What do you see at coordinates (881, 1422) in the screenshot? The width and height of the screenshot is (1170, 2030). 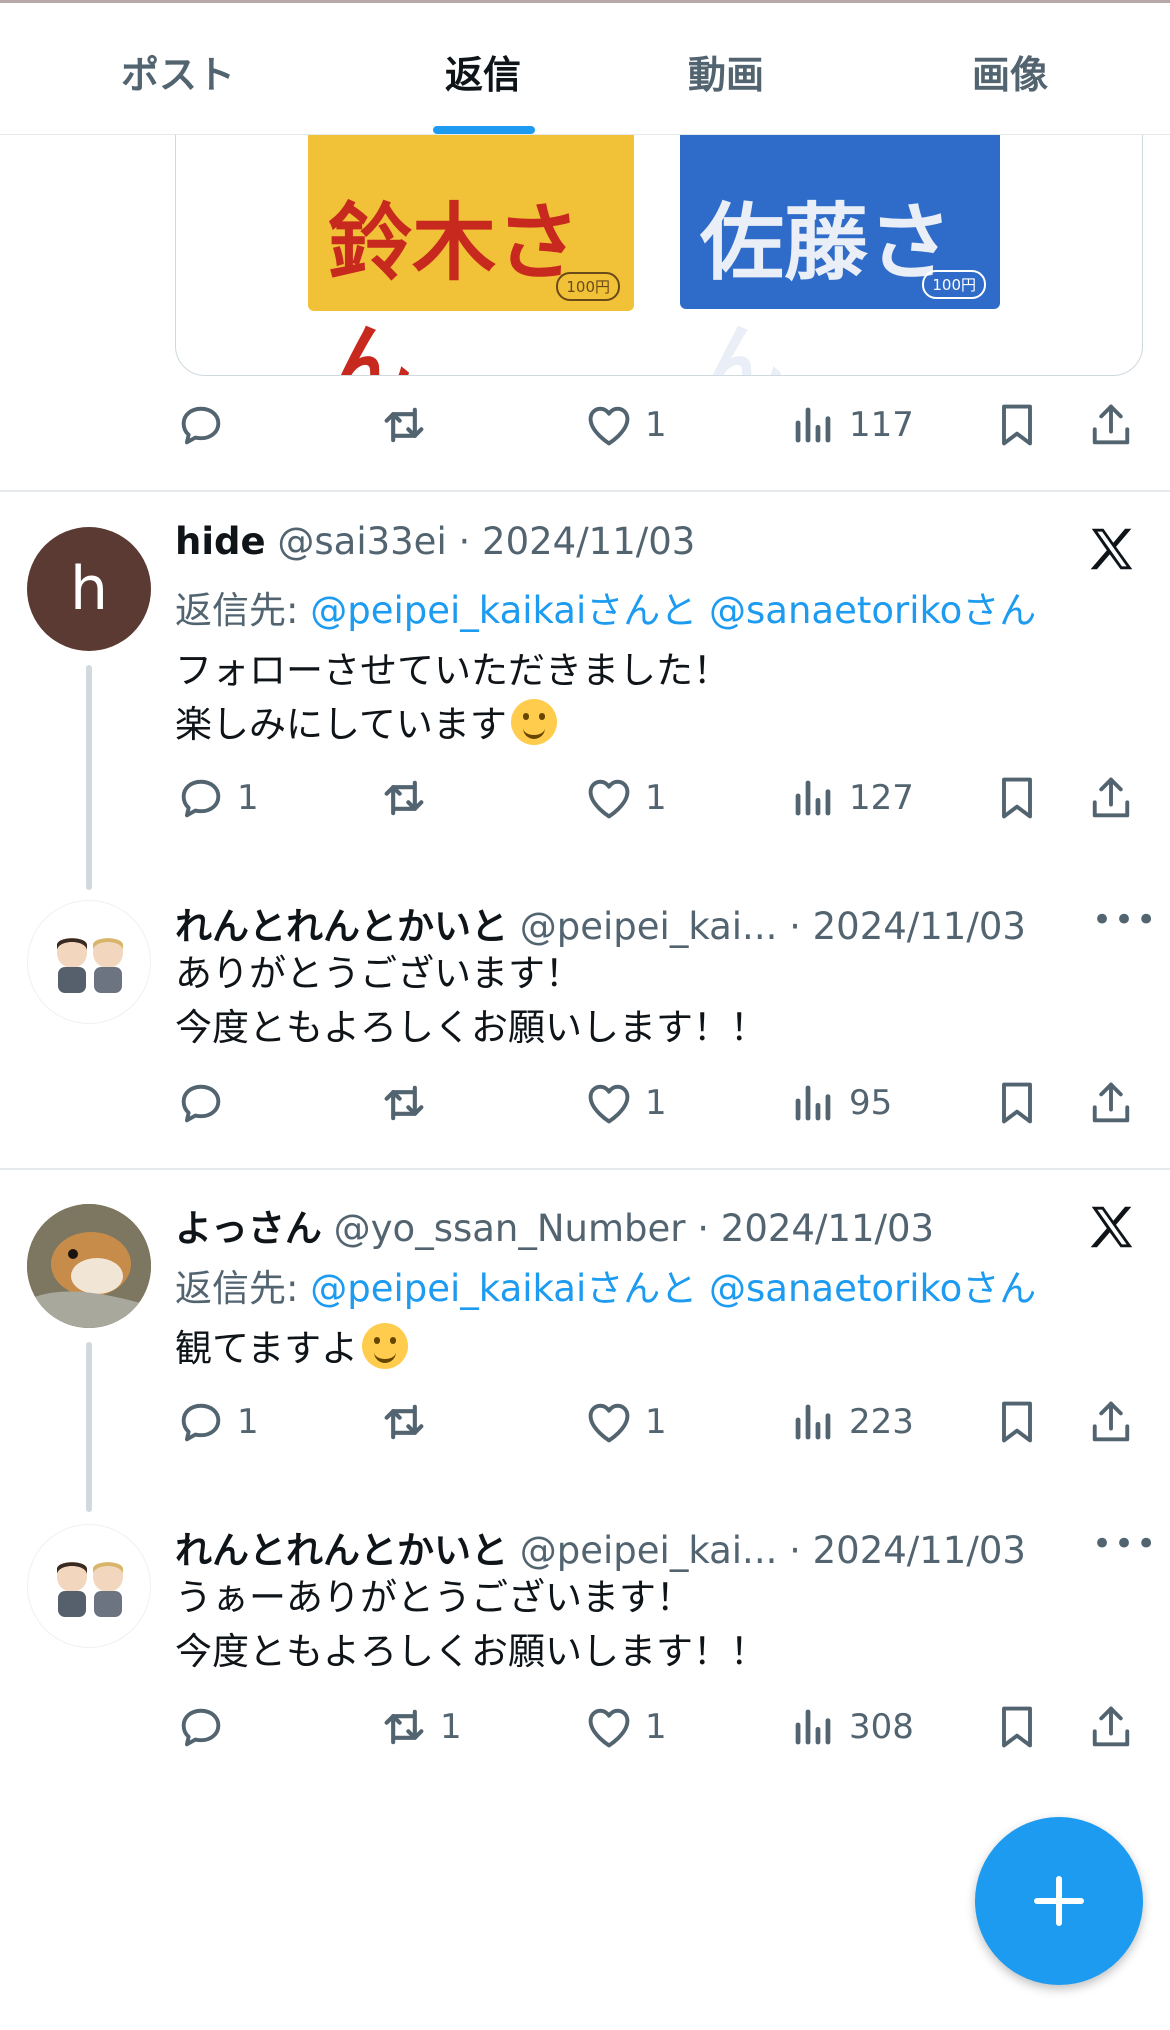 I see `views-count: 223` at bounding box center [881, 1422].